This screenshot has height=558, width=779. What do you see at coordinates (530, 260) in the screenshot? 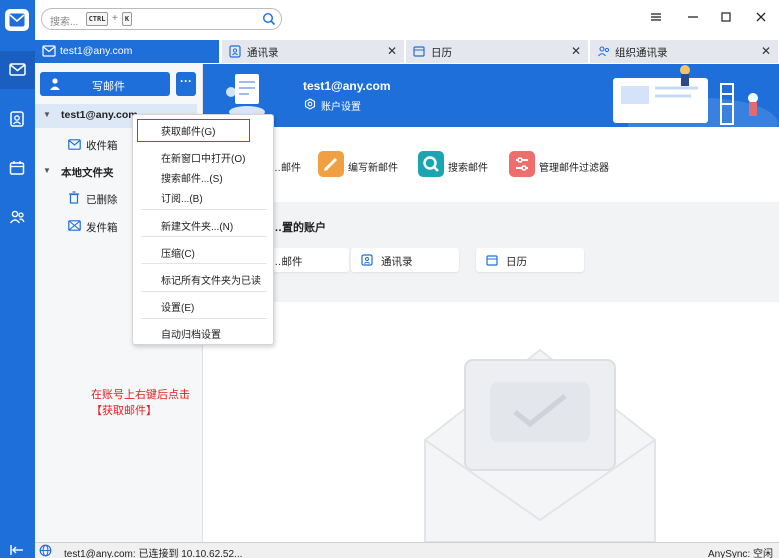
I see `setup-card-calendar: 日历` at bounding box center [530, 260].